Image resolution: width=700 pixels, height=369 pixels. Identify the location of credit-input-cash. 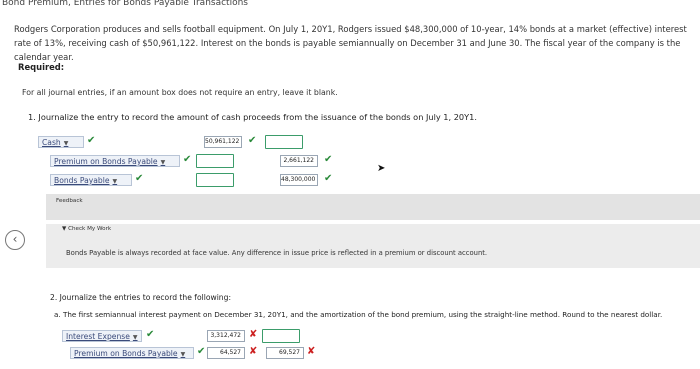
(284, 142).